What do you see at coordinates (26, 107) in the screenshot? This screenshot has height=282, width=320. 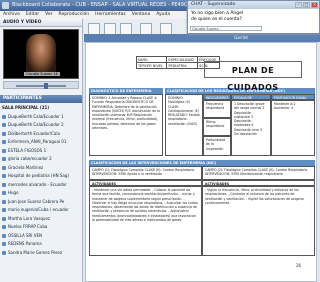 I see `participants-section: SALA PRINCIPAL (21)` at bounding box center [26, 107].